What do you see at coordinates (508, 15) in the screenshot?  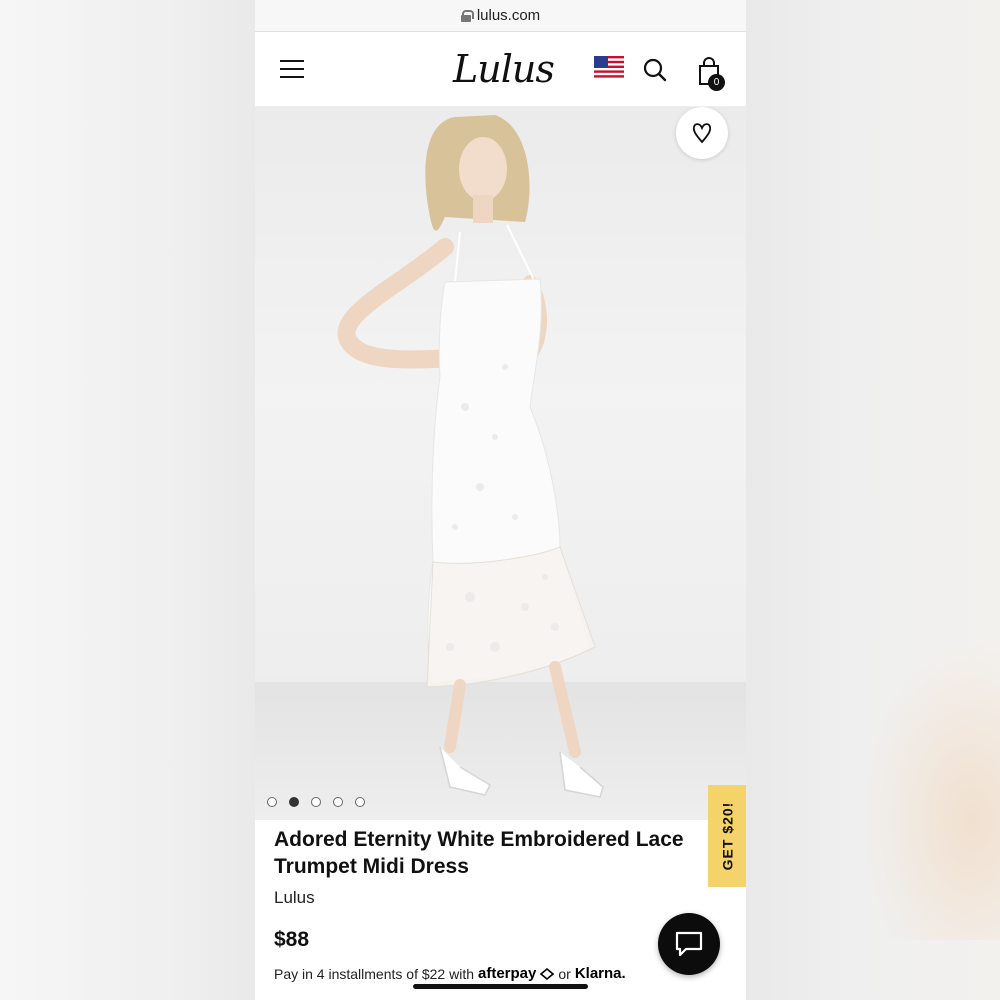 I see `url-text: lulus.com` at bounding box center [508, 15].